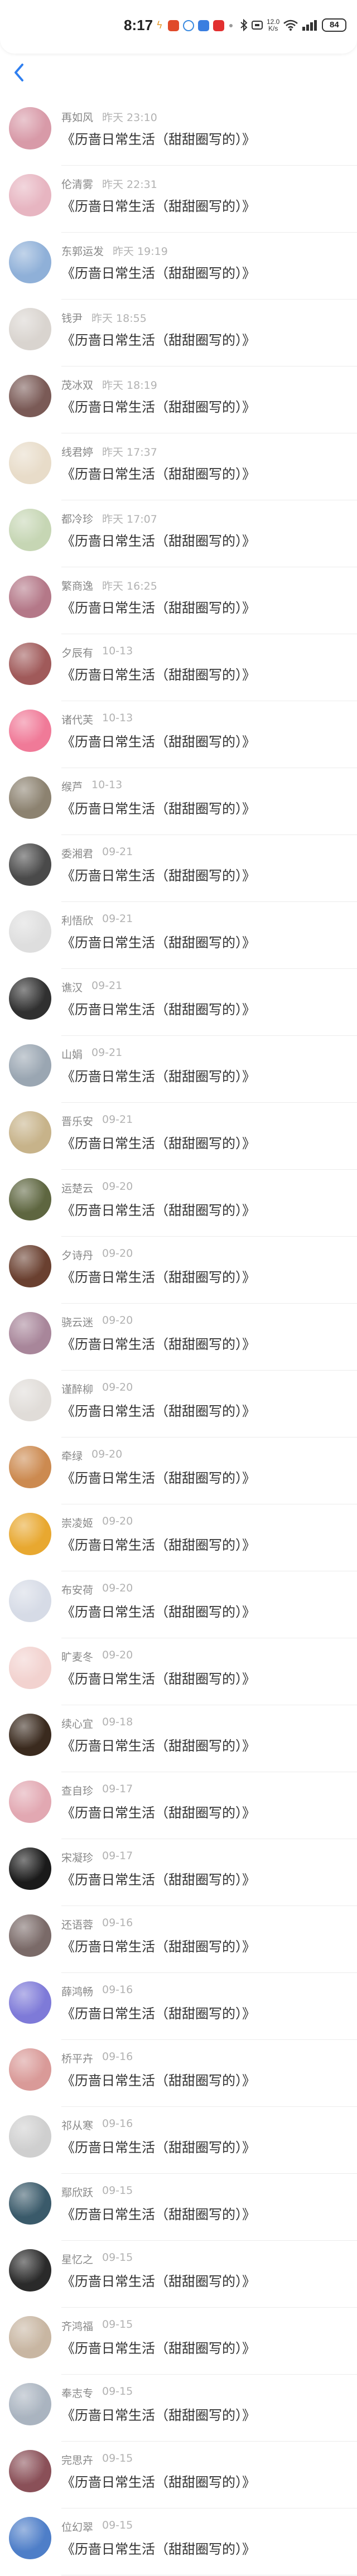 The width and height of the screenshot is (357, 2576). Describe the element at coordinates (78, 1992) in the screenshot. I see `sender-name: 薛鸿畅` at that location.